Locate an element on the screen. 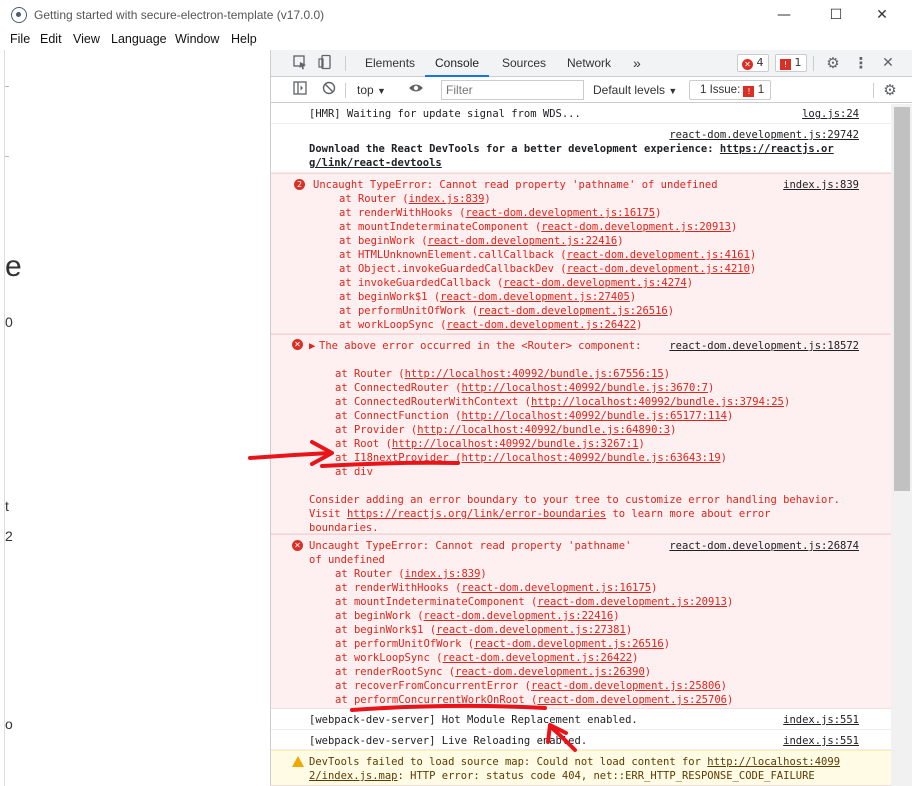  source-map-link: 2/index.js.map is located at coordinates (353, 776).